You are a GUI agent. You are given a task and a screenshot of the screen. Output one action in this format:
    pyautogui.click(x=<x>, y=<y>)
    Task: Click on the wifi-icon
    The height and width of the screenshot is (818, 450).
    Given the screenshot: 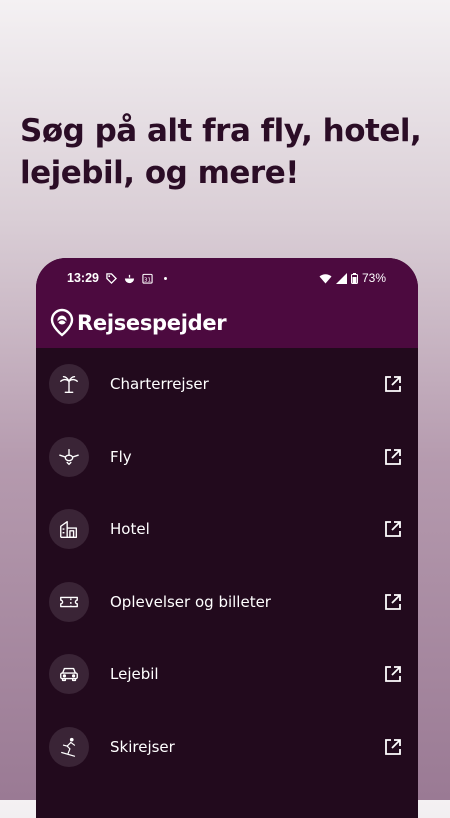 What is the action you would take?
    pyautogui.click(x=325, y=278)
    